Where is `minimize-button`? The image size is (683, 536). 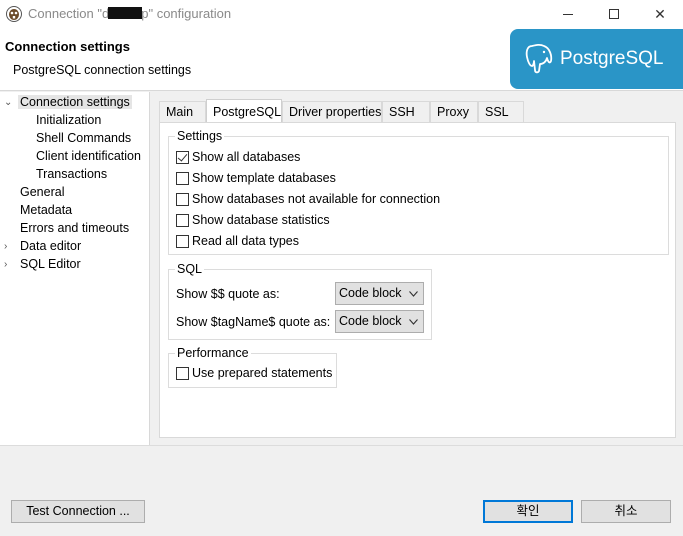 minimize-button is located at coordinates (568, 14).